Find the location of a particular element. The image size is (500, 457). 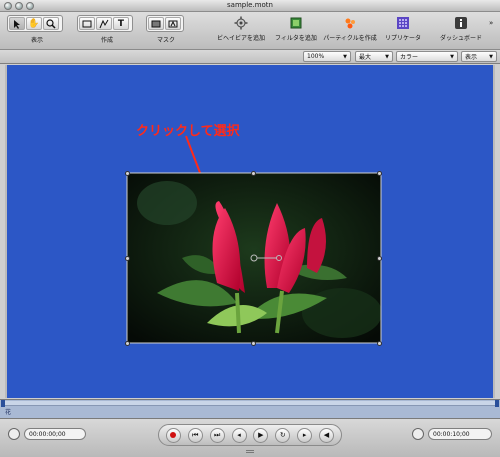

replicator-icon is located at coordinates (403, 23).